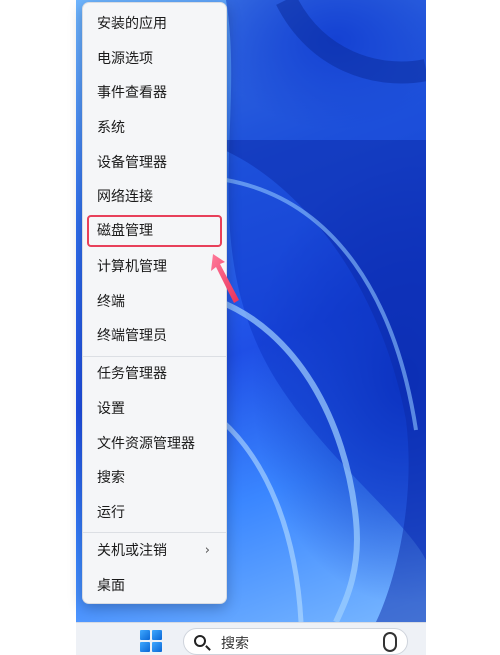 The image size is (500, 655). I want to click on menu-item-system: 系统, so click(154, 128).